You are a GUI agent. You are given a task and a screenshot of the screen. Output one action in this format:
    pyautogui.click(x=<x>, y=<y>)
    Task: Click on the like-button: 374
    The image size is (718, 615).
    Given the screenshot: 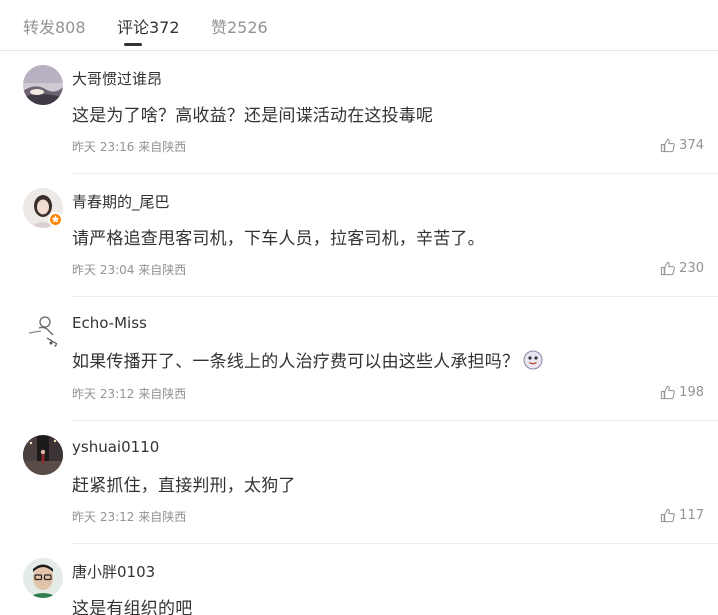 What is the action you would take?
    pyautogui.click(x=682, y=145)
    